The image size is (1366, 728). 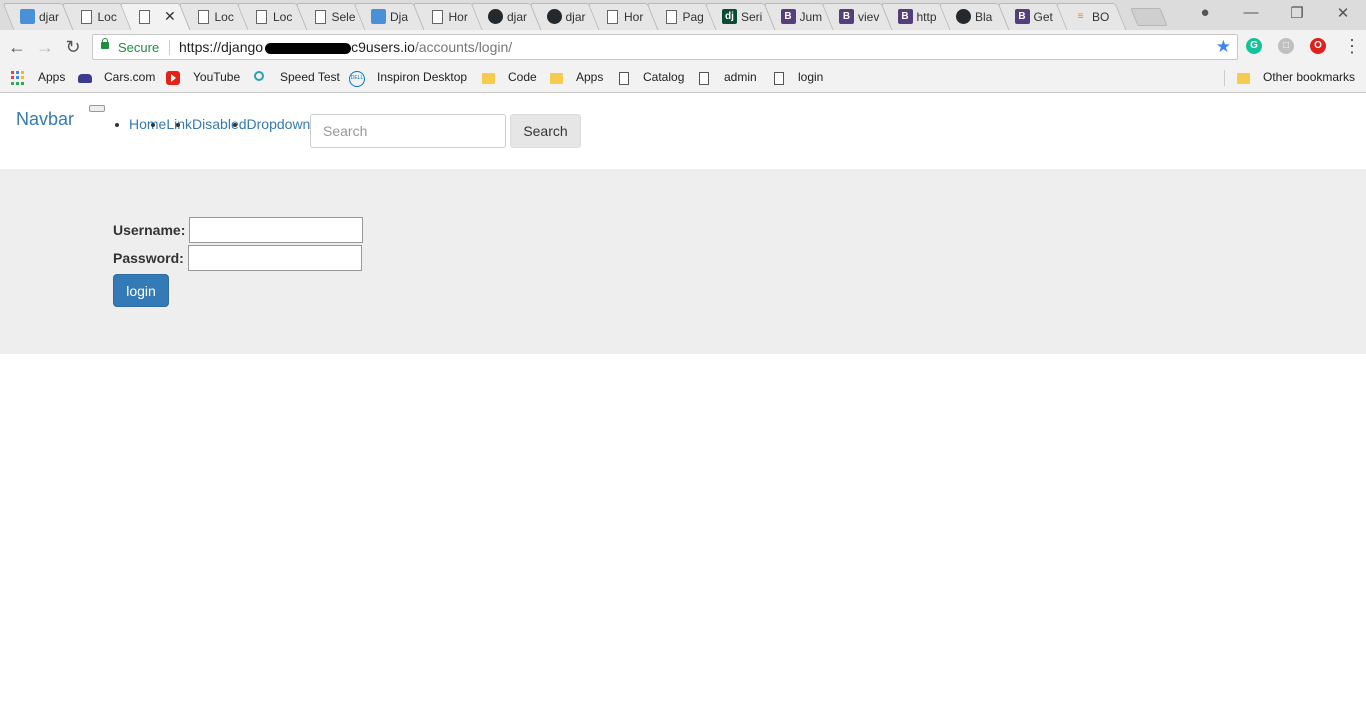 I want to click on menu-icon: ⋮, so click(x=1352, y=46).